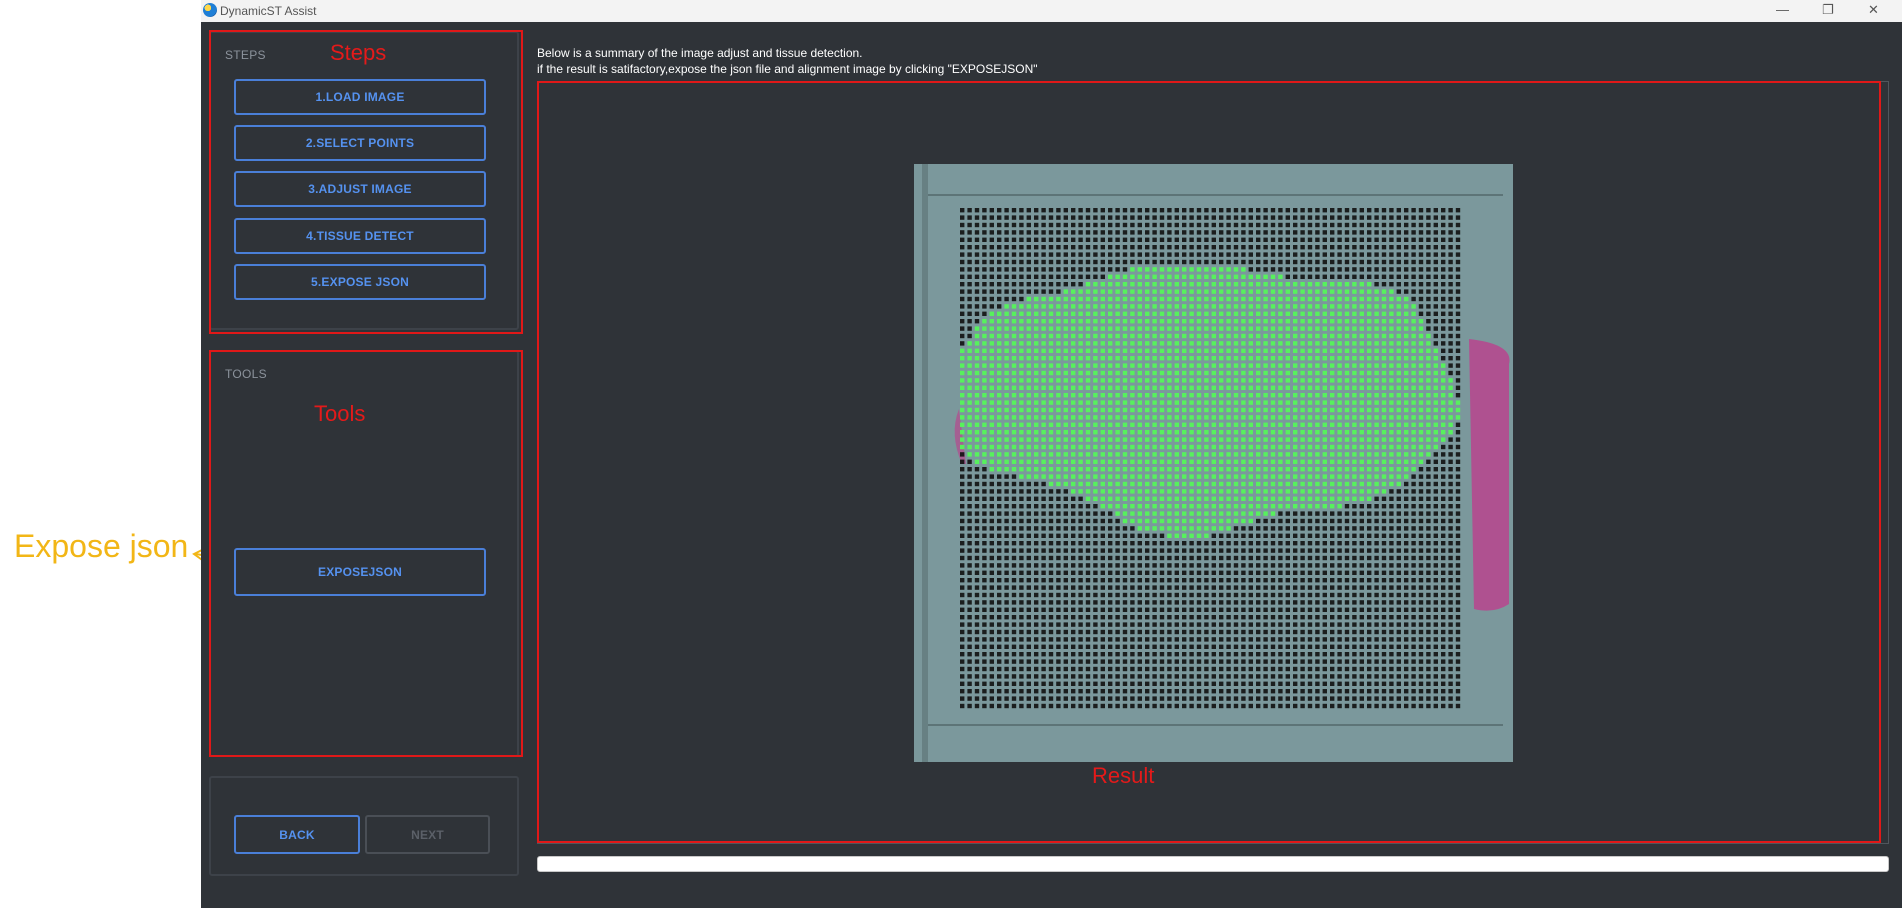 Image resolution: width=1902 pixels, height=908 pixels. What do you see at coordinates (360, 143) in the screenshot?
I see `select-points-button: 2.SELECT POINTS` at bounding box center [360, 143].